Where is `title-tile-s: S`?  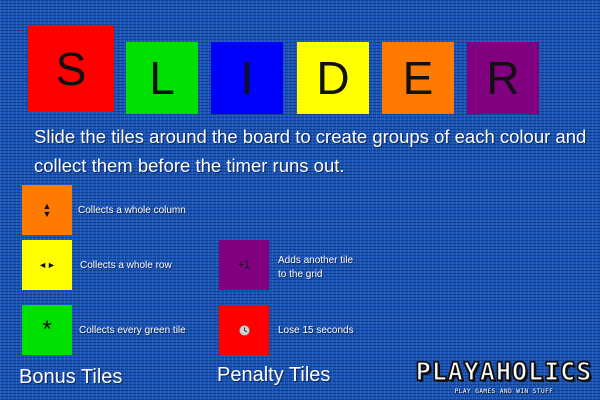 title-tile-s: S is located at coordinates (71, 69).